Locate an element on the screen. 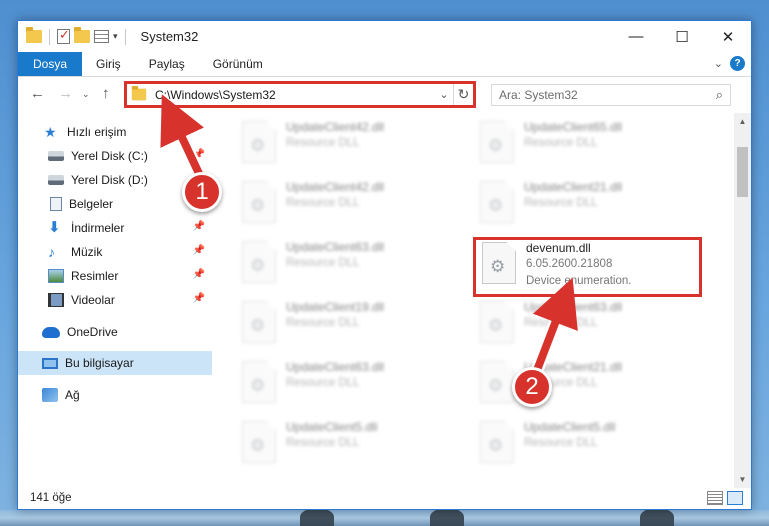 The height and width of the screenshot is (526, 769). computer-icon is located at coordinates (50, 363).